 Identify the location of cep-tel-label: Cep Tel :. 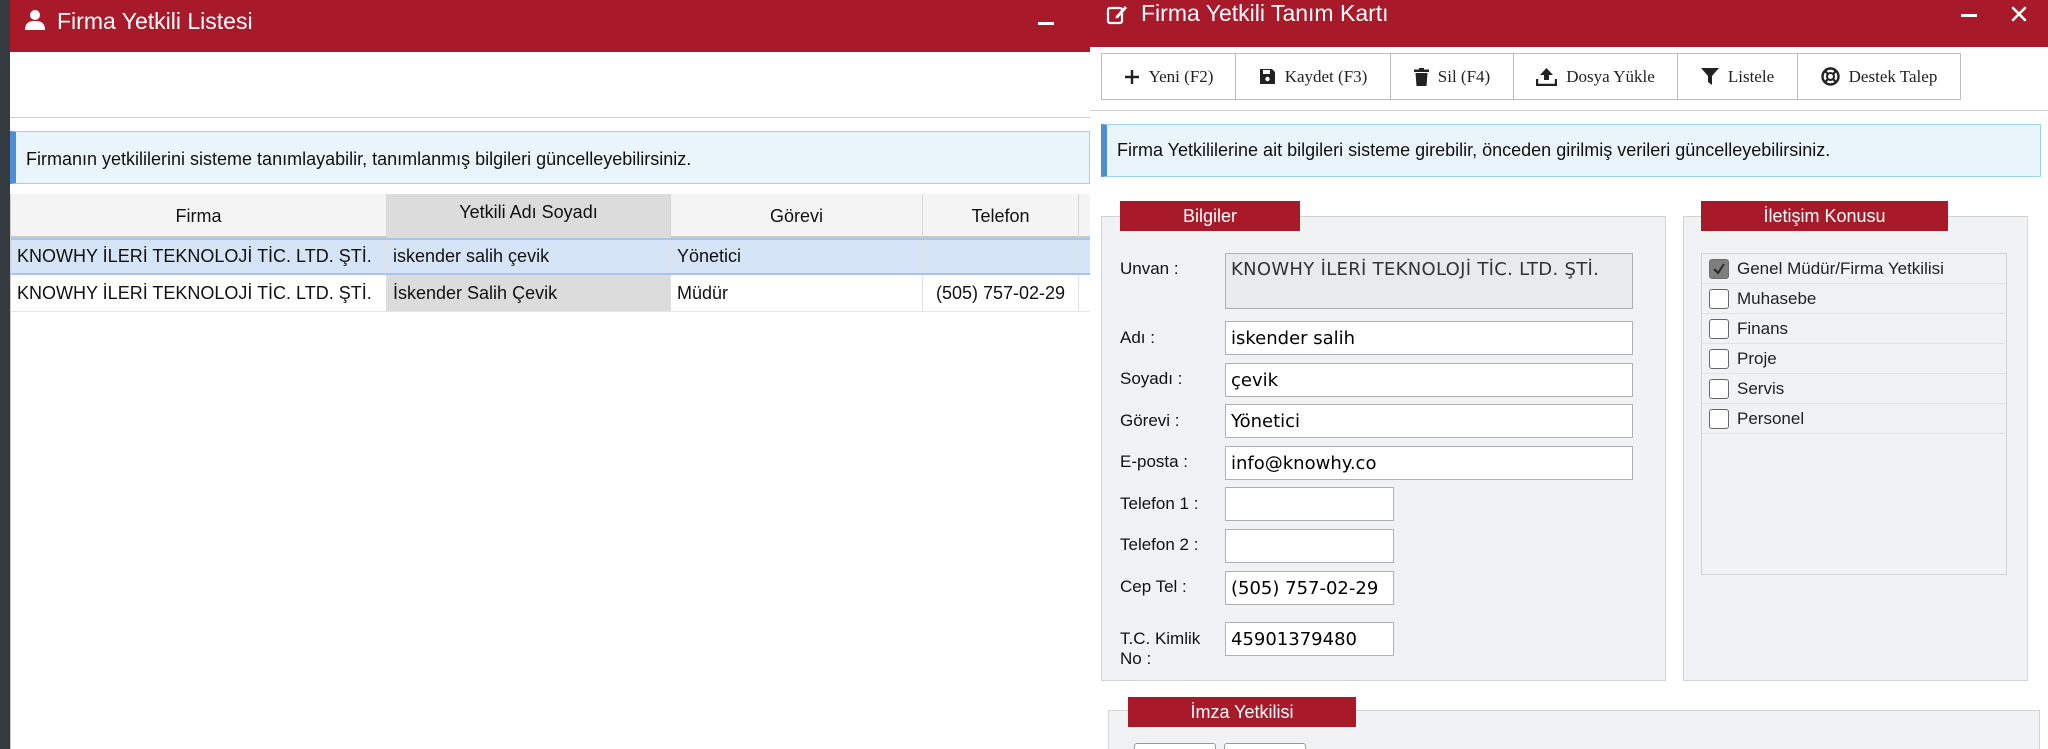
(1153, 586).